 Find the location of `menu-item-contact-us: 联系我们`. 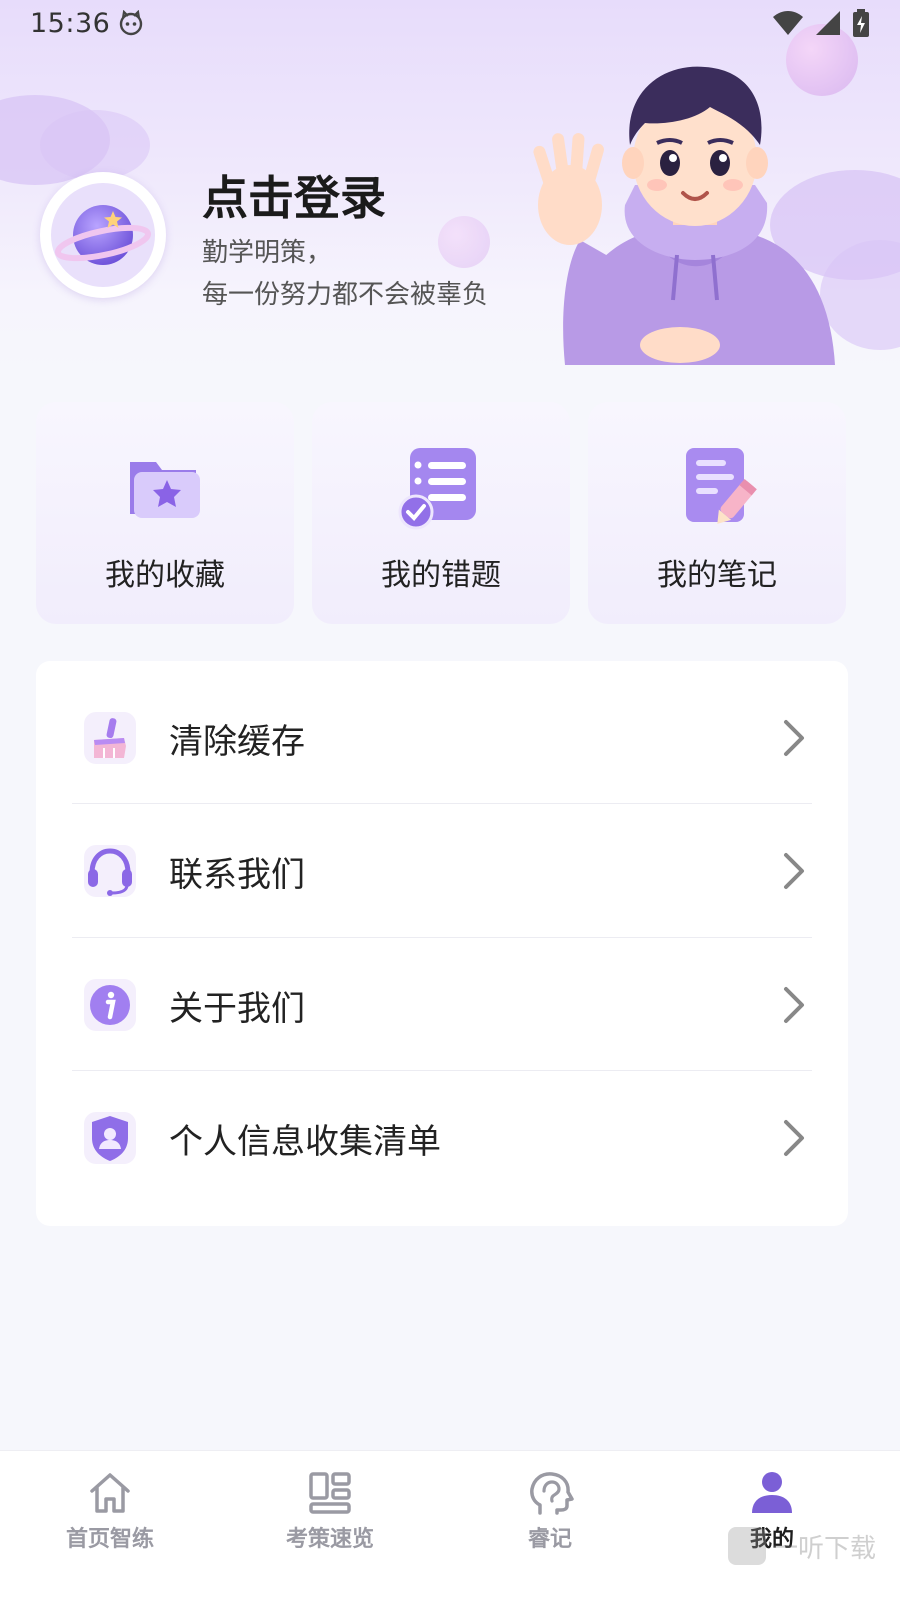

menu-item-contact-us: 联系我们 is located at coordinates (442, 871).